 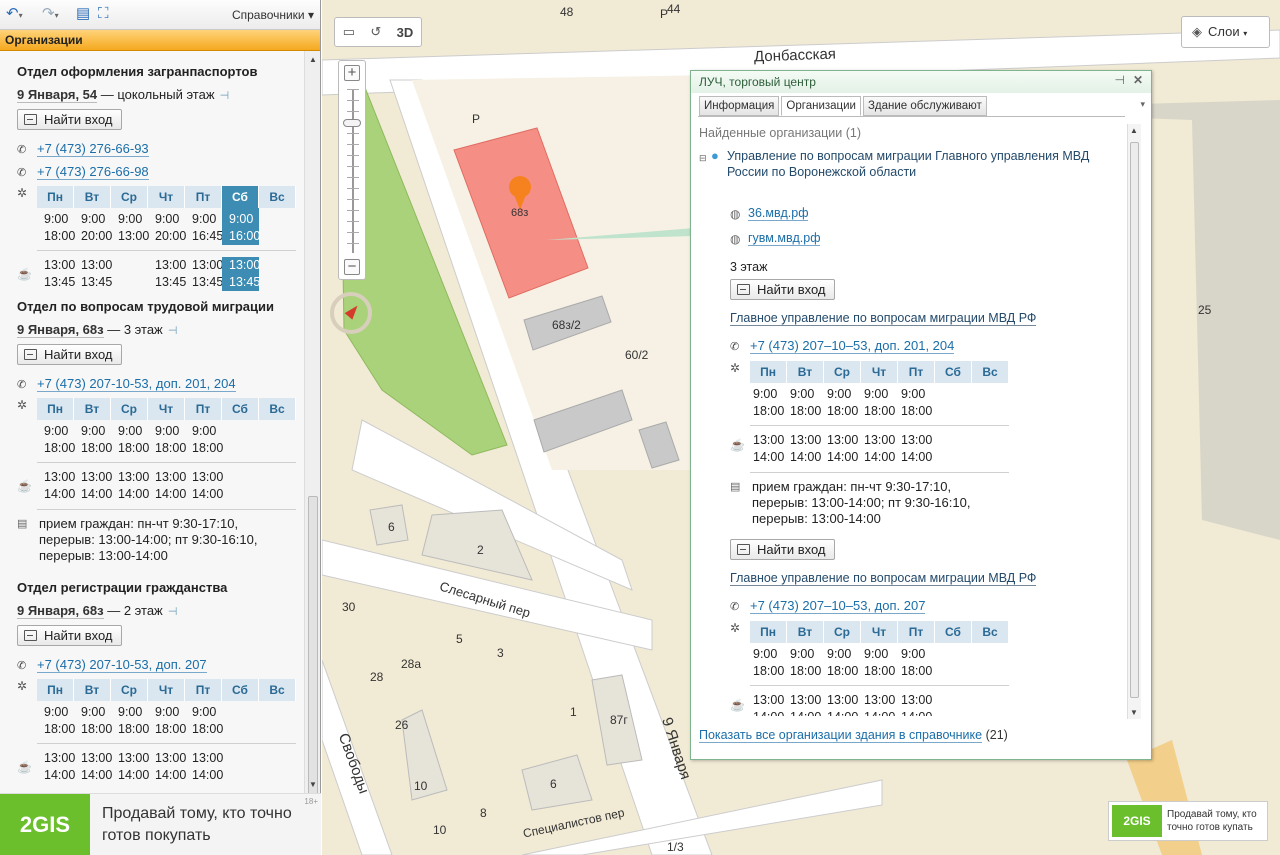 What do you see at coordinates (93, 438) in the screenshot?
I see `work-hours-cell: 9:00 18:00` at bounding box center [93, 438].